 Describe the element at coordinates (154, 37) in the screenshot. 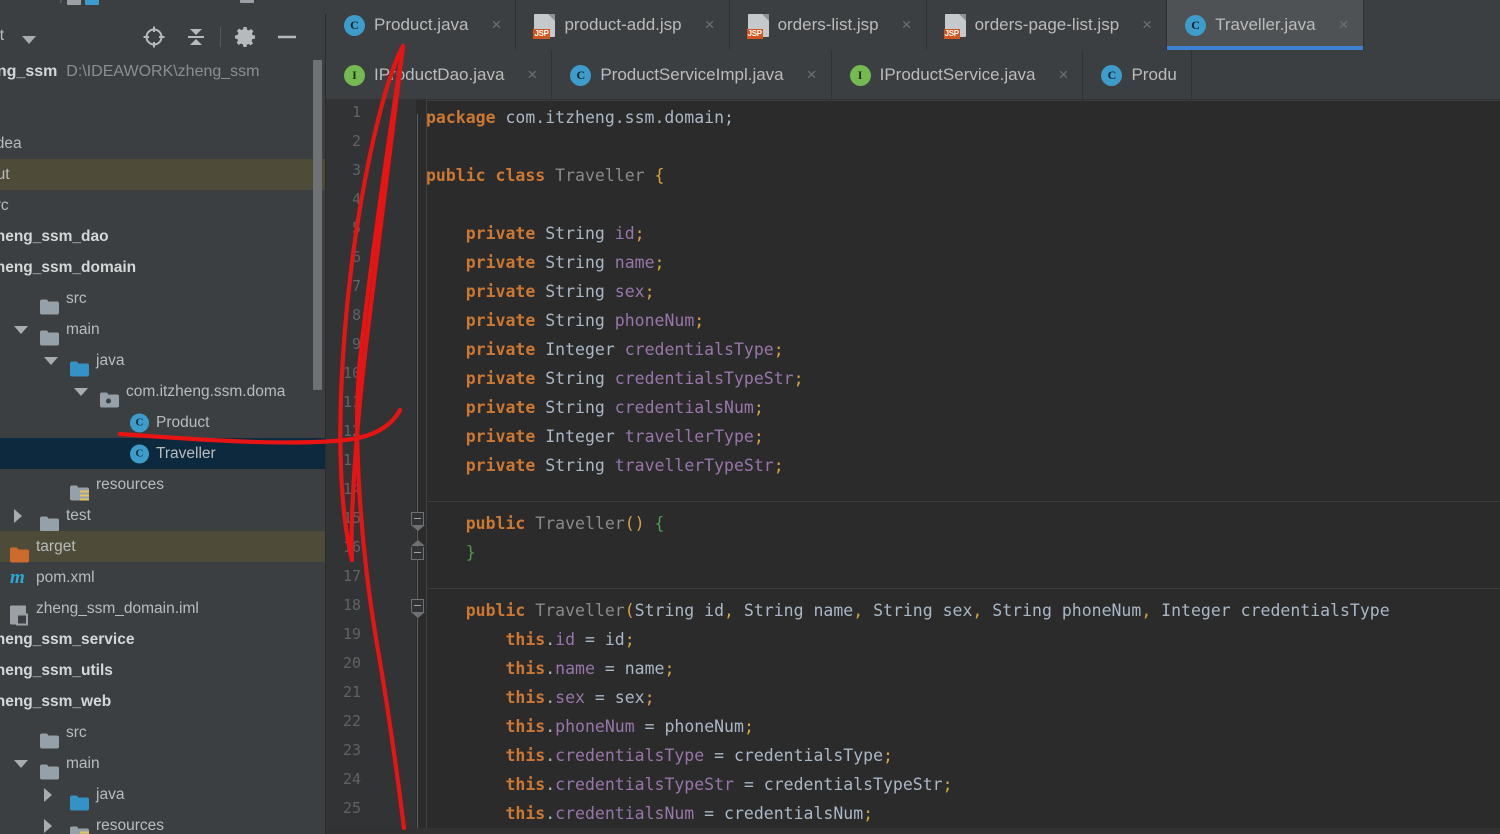

I see `locate-icon` at that location.